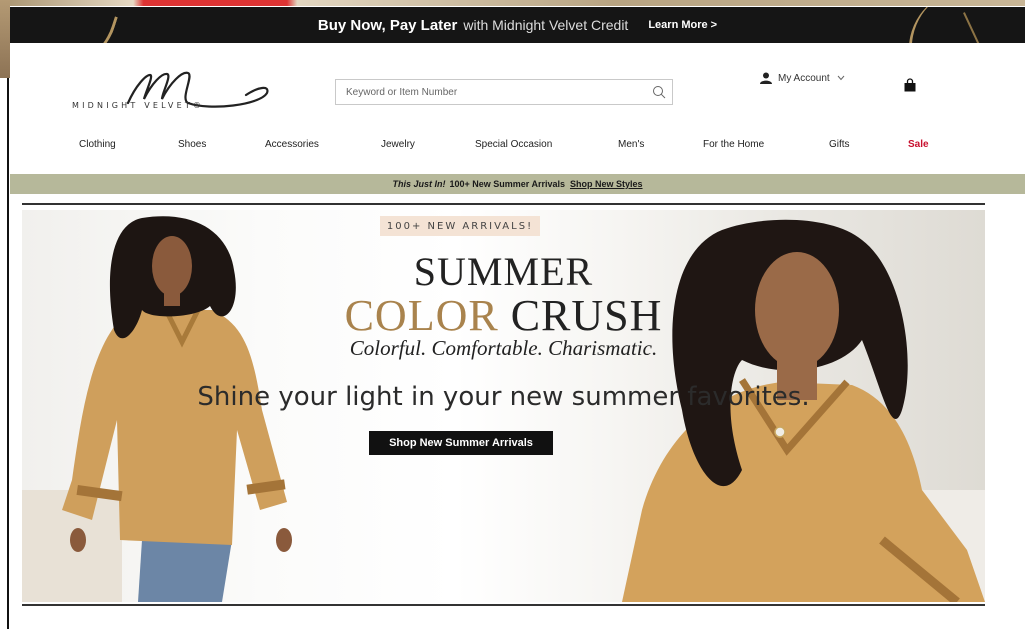  What do you see at coordinates (546, 25) in the screenshot?
I see `credit-subtext: with Midnight Velvet Credit` at bounding box center [546, 25].